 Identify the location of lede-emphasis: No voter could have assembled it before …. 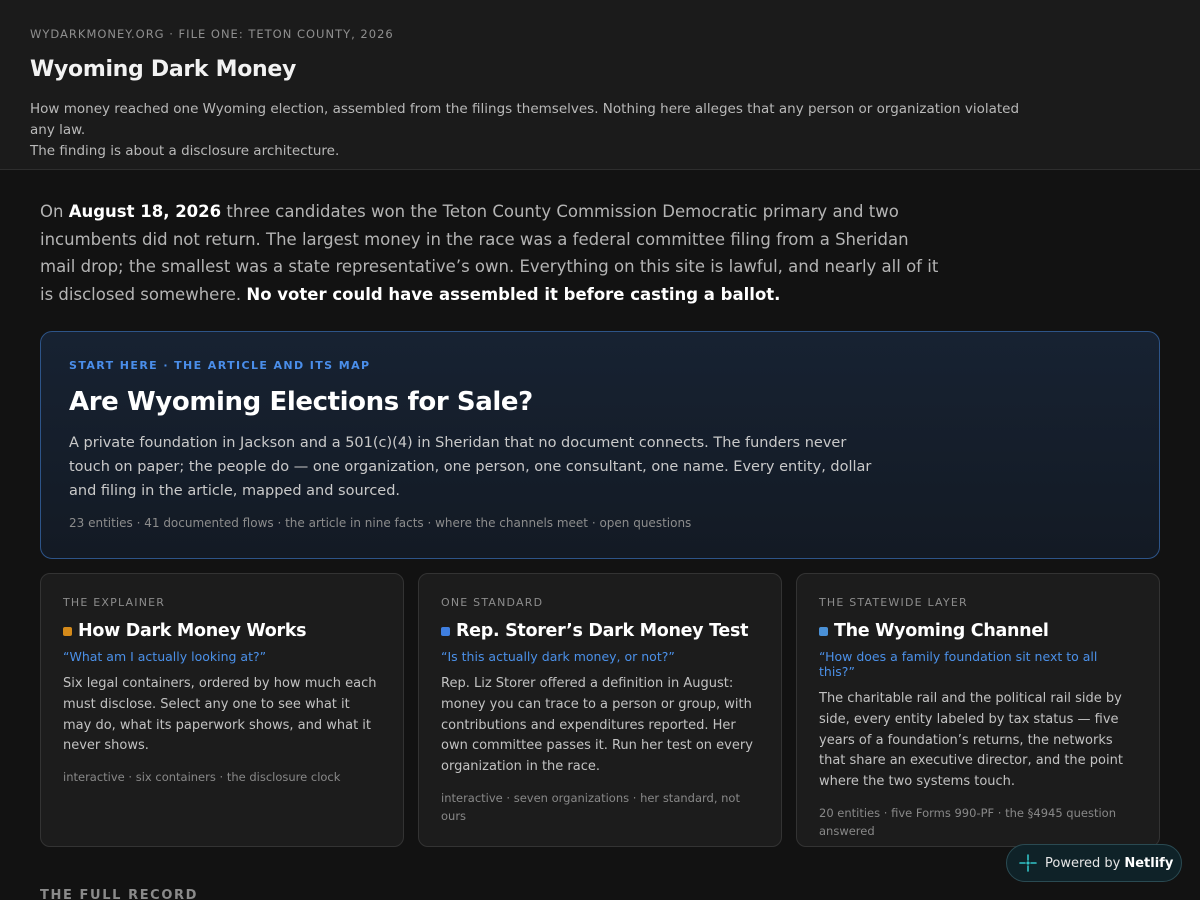
(513, 294).